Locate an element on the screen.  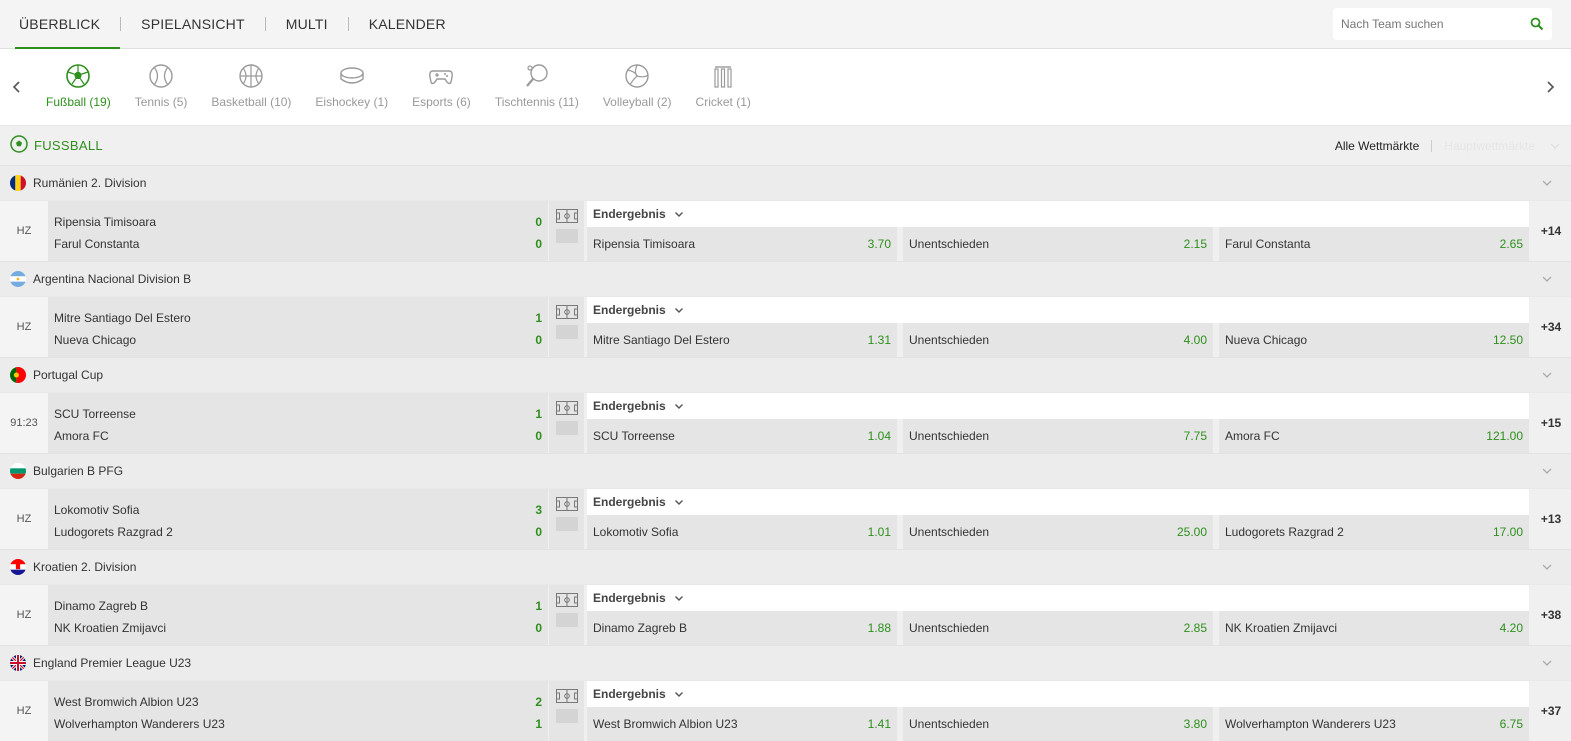
odds-price: 2.85 is located at coordinates (1195, 628).